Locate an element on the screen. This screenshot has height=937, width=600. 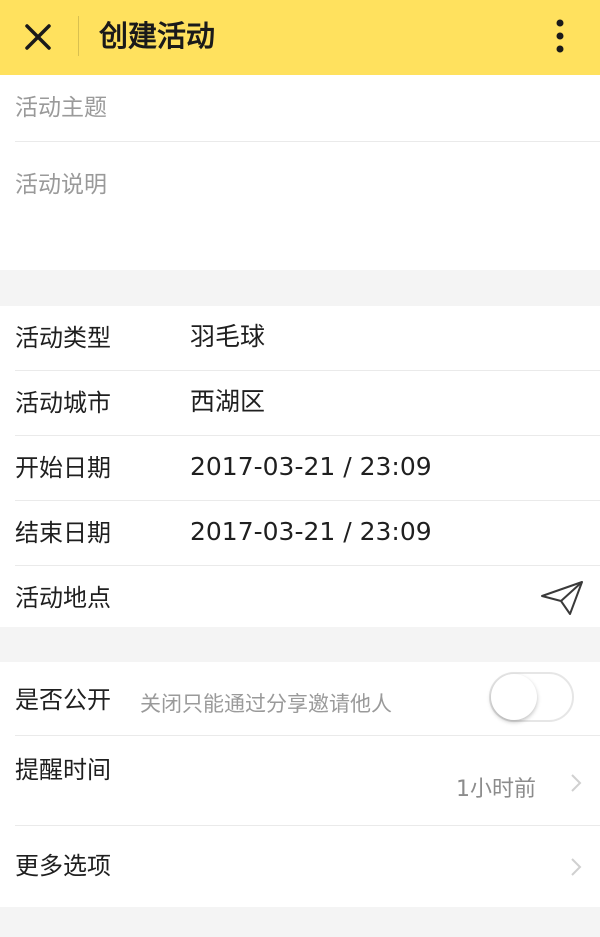
row-end-date: 结束日期 2017-03-21 / 23:09 is located at coordinates (300, 533).